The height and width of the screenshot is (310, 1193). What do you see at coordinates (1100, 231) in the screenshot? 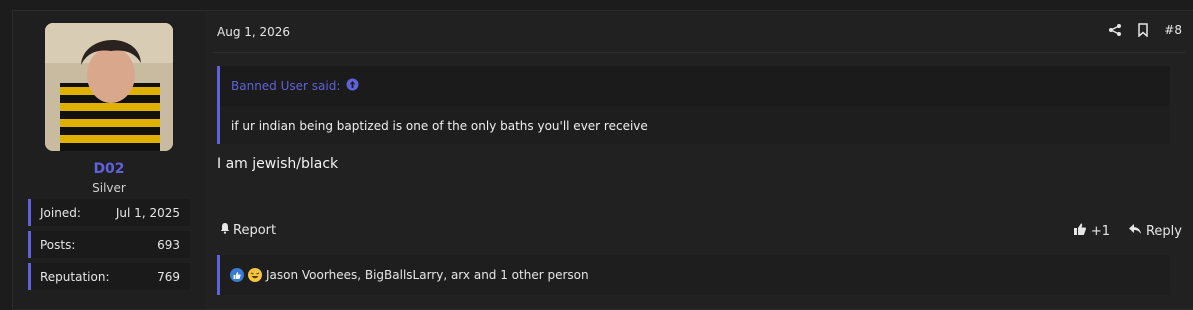
I see `like-count: +1` at bounding box center [1100, 231].